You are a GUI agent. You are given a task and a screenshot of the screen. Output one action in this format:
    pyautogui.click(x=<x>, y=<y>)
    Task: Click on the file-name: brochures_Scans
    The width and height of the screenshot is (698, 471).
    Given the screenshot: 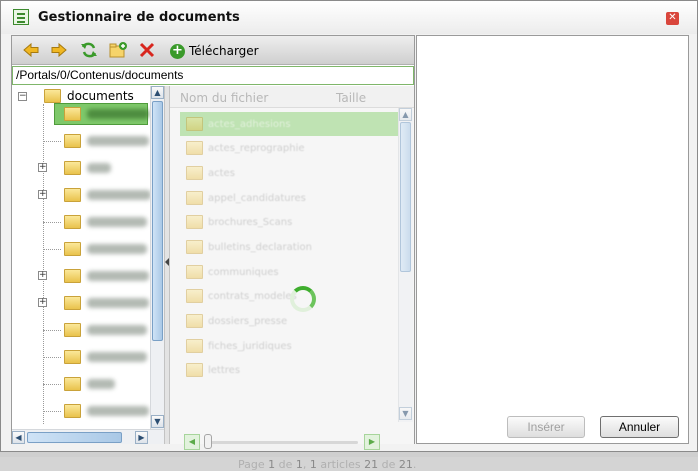 What is the action you would take?
    pyautogui.click(x=250, y=222)
    